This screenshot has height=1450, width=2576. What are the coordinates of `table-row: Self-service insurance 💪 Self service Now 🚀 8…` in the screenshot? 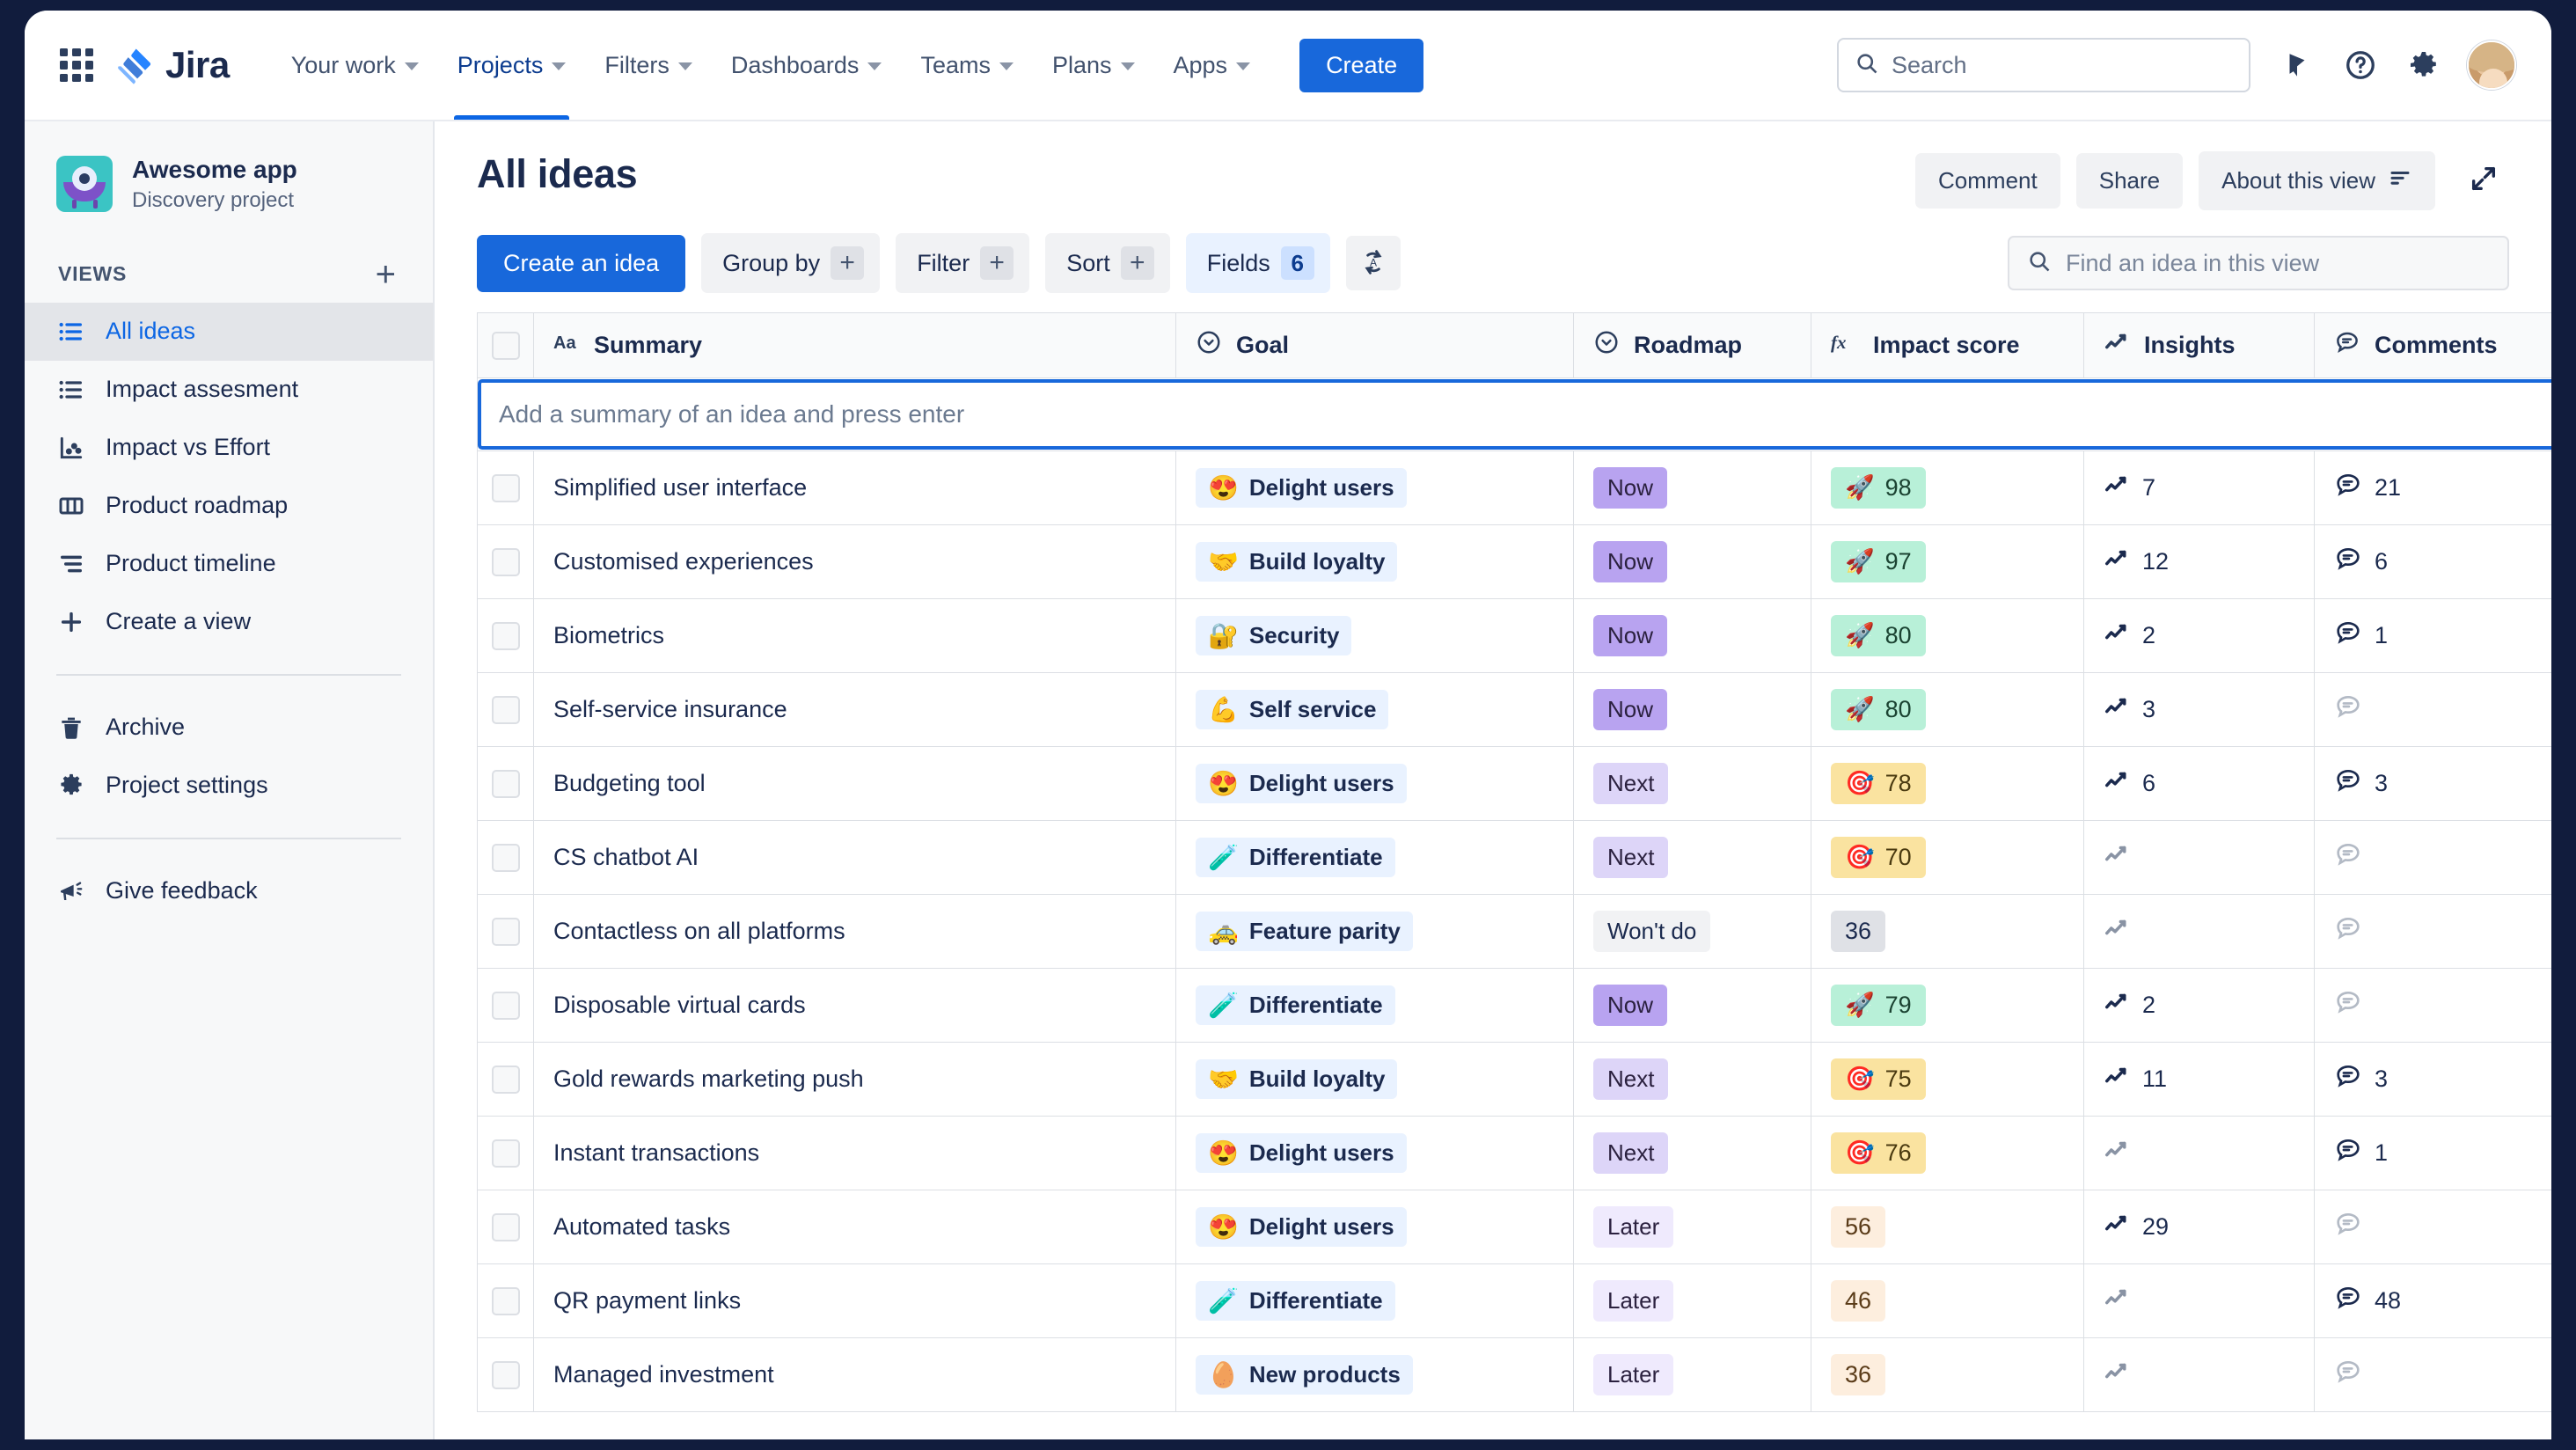 It's located at (1514, 709).